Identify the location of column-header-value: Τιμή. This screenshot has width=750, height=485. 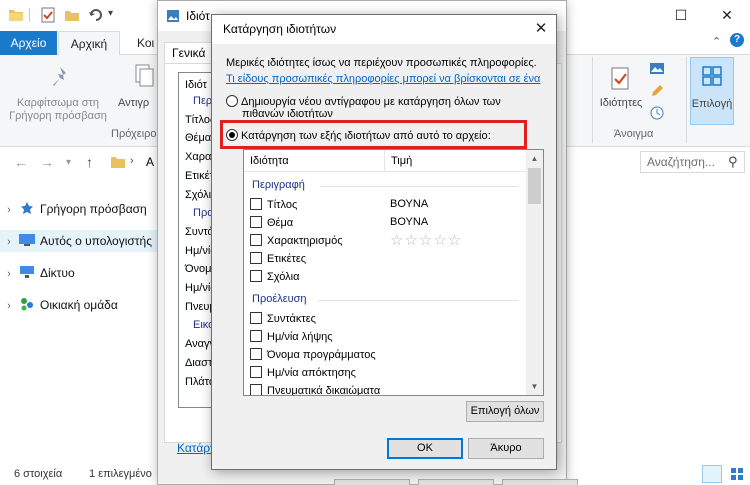
(455, 161).